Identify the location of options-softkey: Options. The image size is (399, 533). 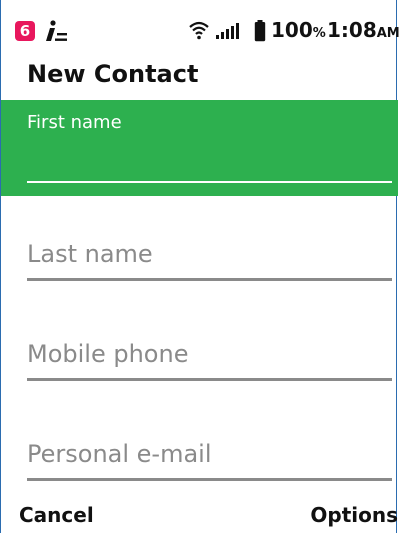
(354, 515).